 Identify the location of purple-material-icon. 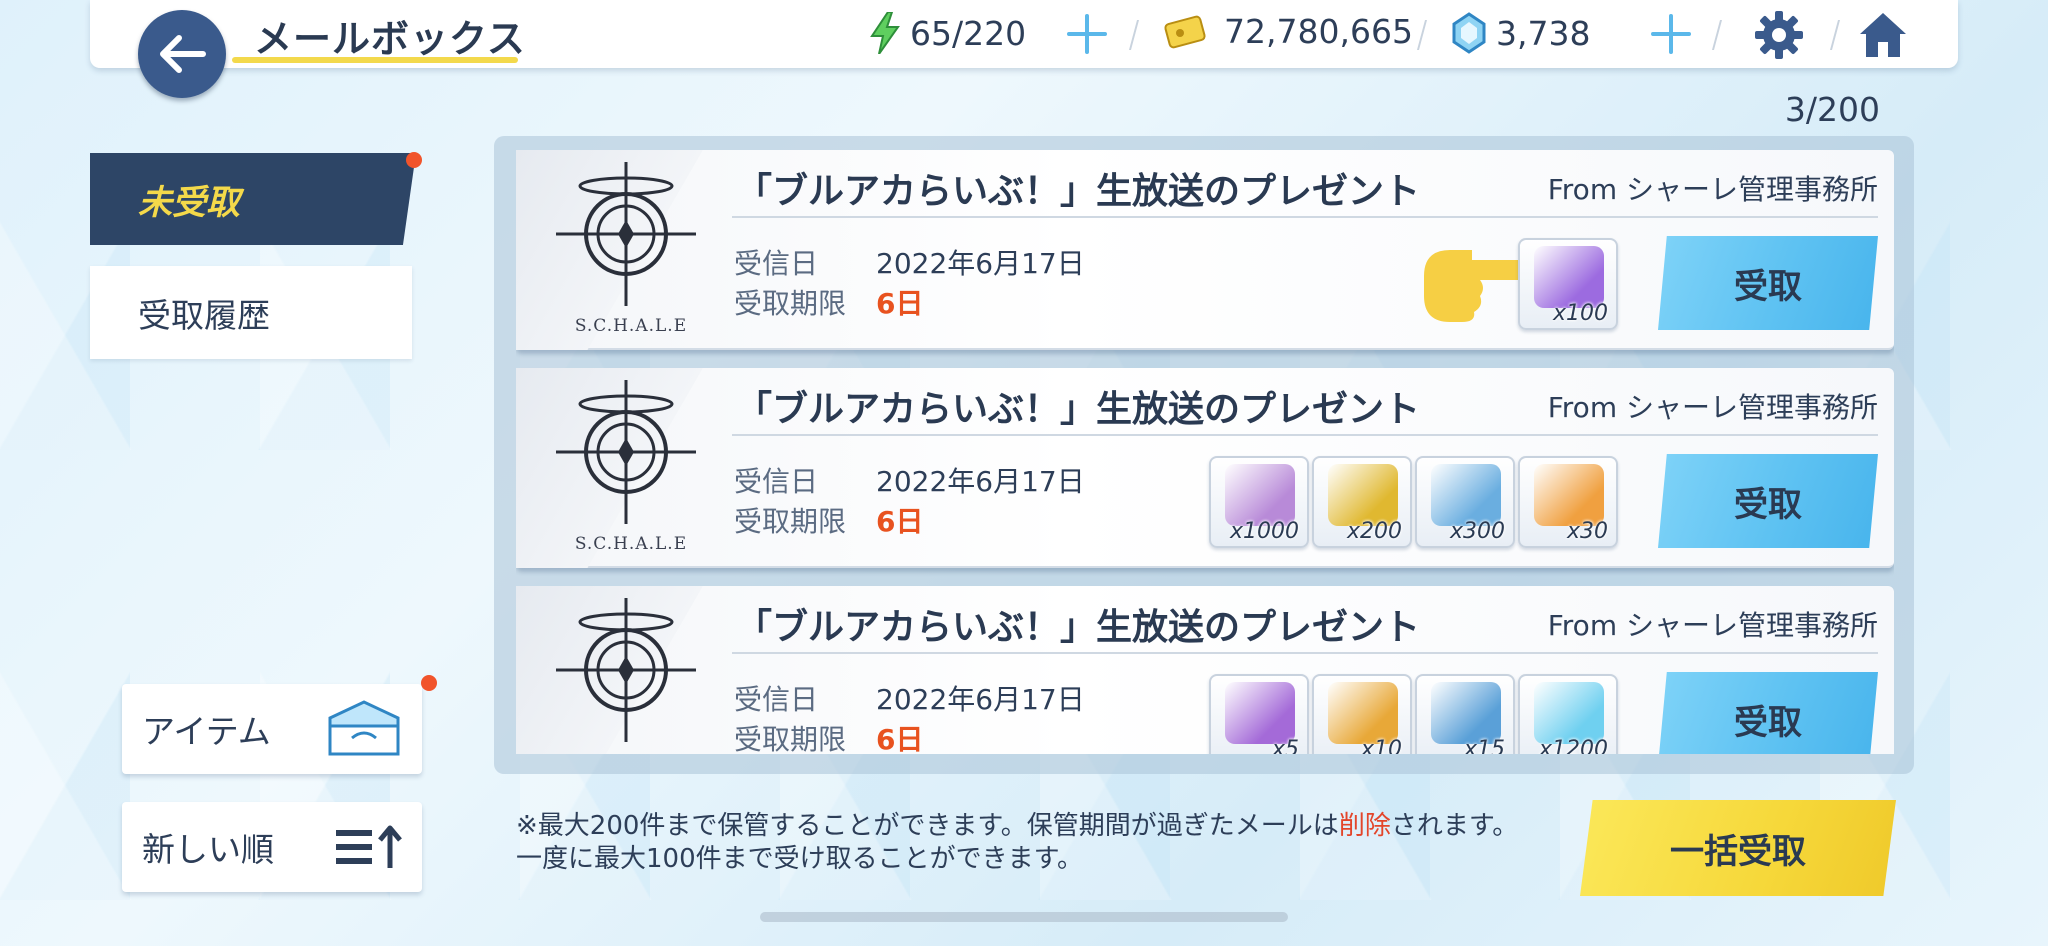
(1569, 277).